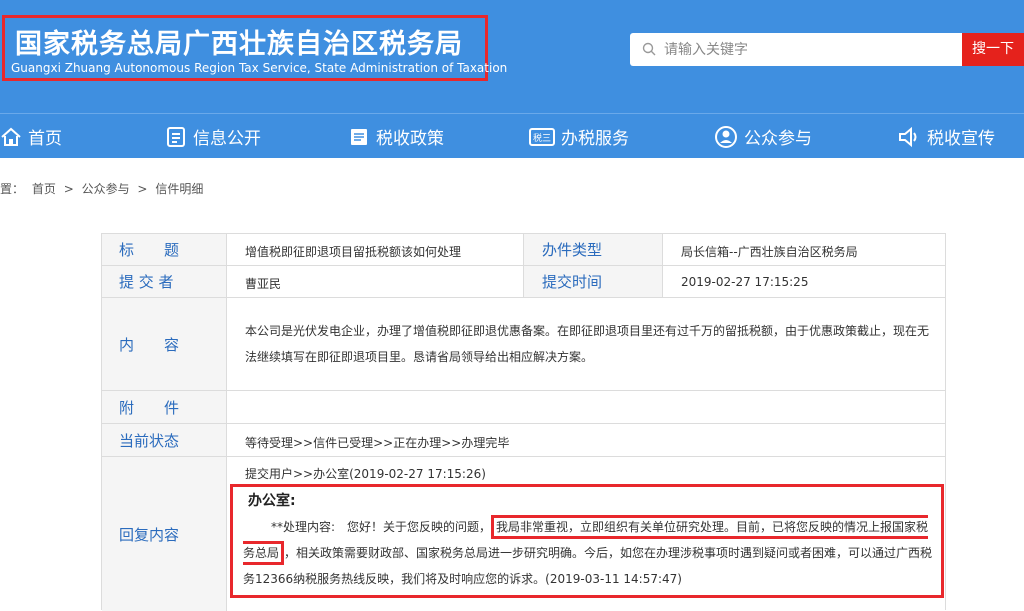 This screenshot has width=1024, height=611. I want to click on value-status: 等待受理>>信件已受理>>正在办理>>办理完毕, so click(377, 443).